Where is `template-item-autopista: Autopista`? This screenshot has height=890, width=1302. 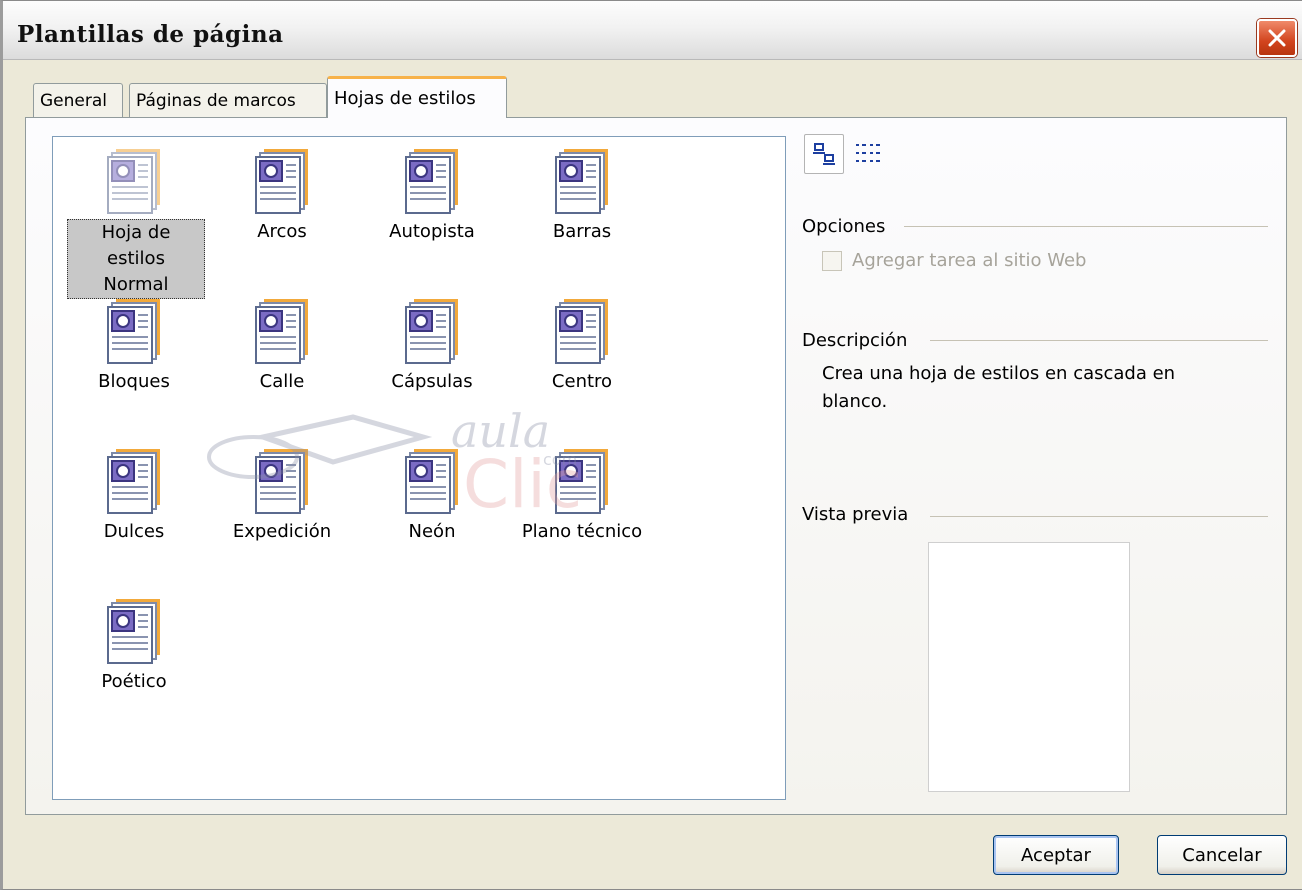
template-item-autopista: Autopista is located at coordinates (432, 207).